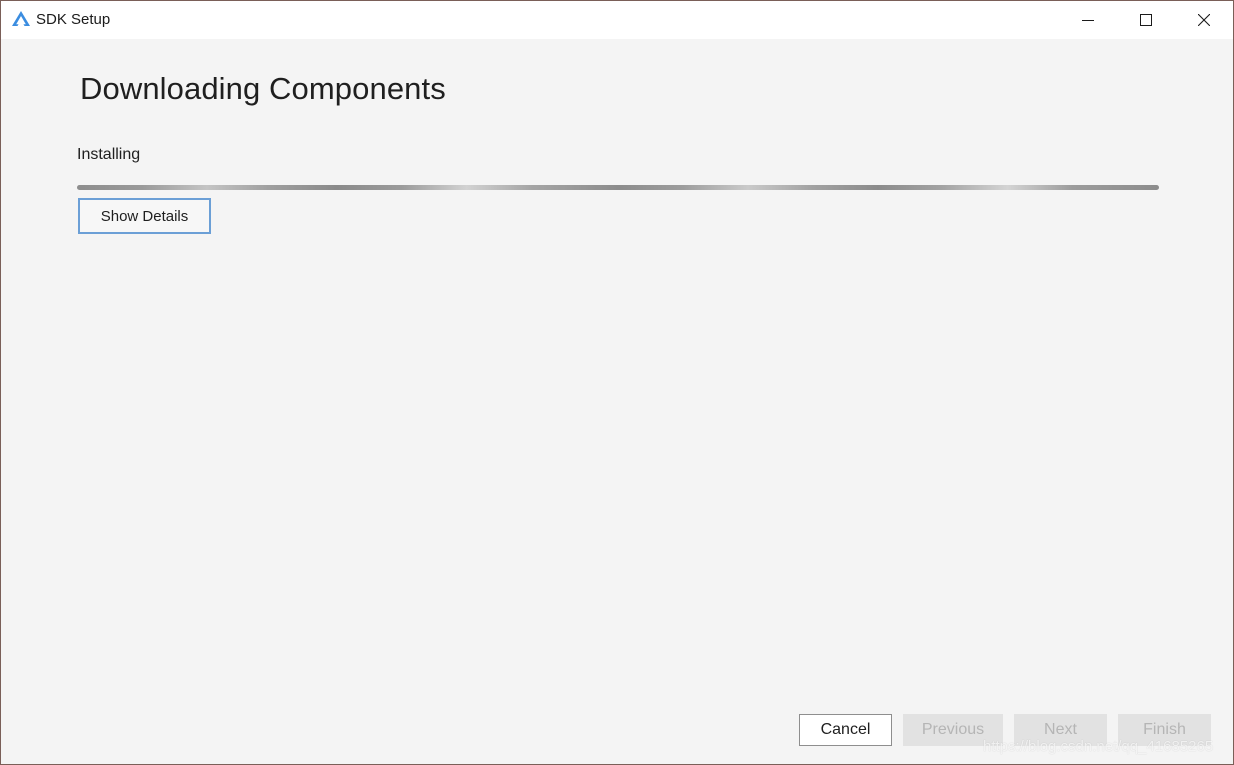 This screenshot has height=765, width=1234. What do you see at coordinates (618, 187) in the screenshot?
I see `install-progress-bar` at bounding box center [618, 187].